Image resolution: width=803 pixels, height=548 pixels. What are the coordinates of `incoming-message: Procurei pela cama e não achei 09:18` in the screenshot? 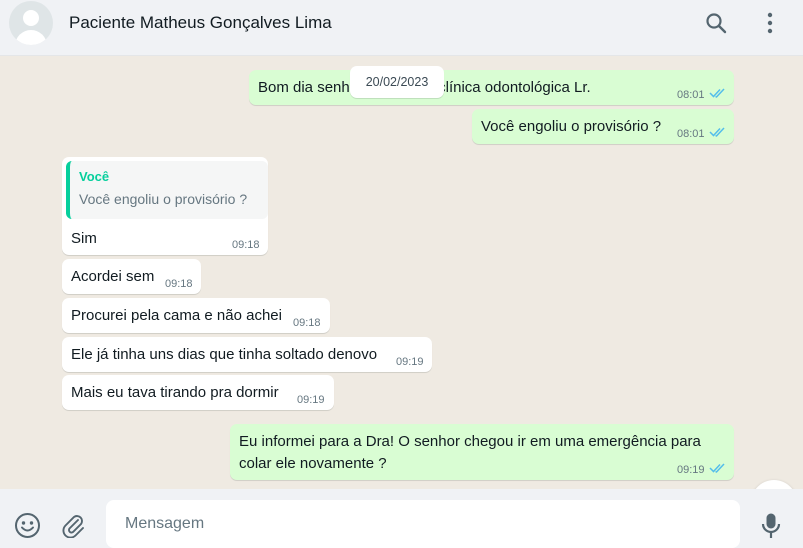 It's located at (196, 315).